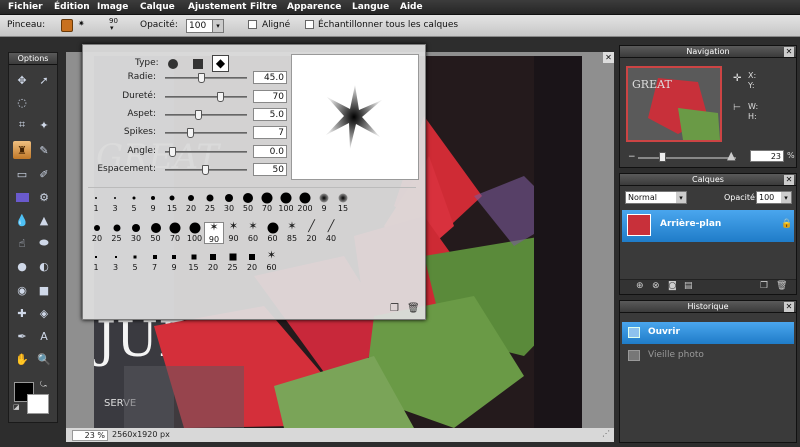 This screenshot has height=447, width=800. Describe the element at coordinates (662, 157) in the screenshot. I see `zoom-slider-thumb` at that location.